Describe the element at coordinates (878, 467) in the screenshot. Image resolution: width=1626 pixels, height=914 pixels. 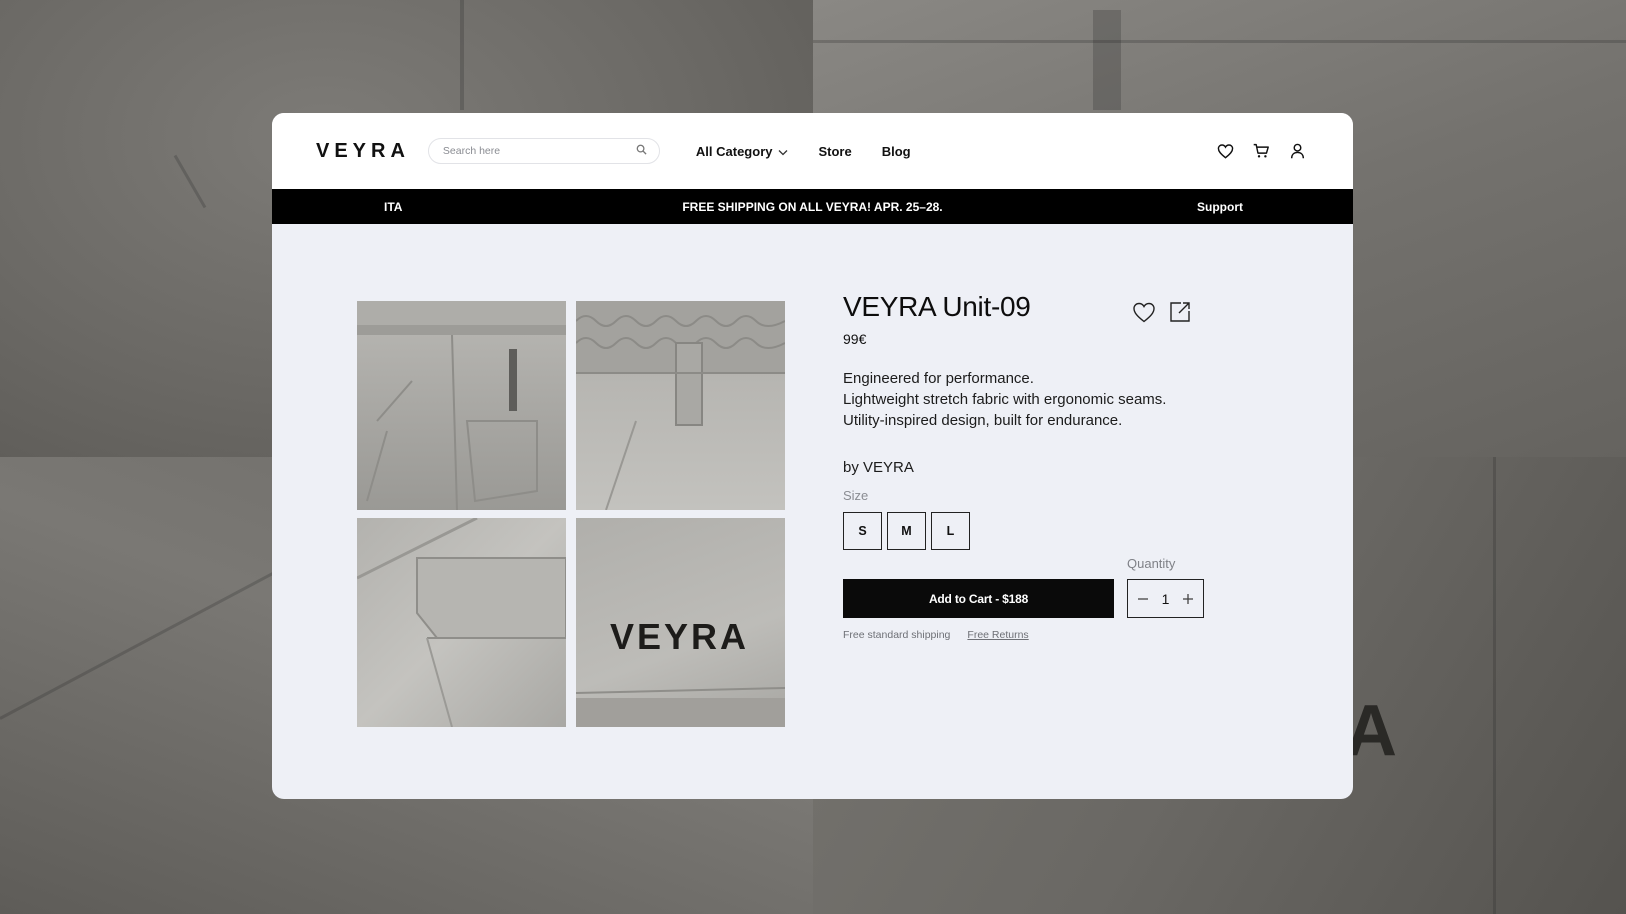
I see `product-brand: by VEYRA` at that location.